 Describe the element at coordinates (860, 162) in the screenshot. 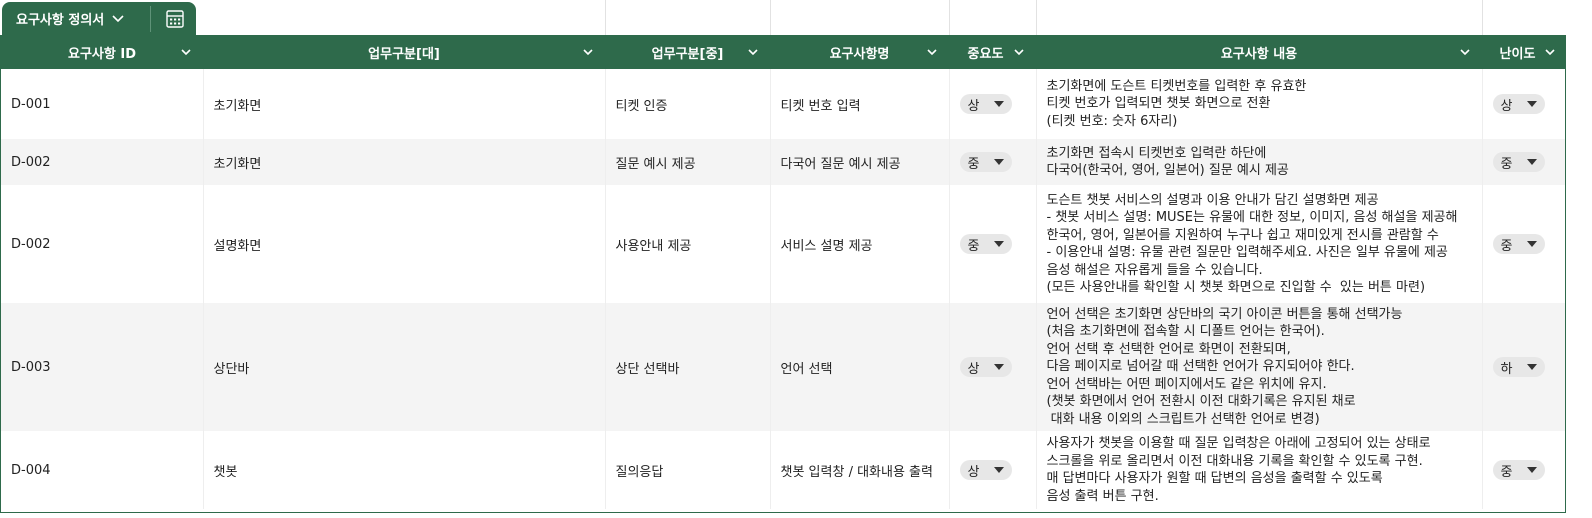

I see `cell-name: 다국어 질문 예시 제공` at that location.